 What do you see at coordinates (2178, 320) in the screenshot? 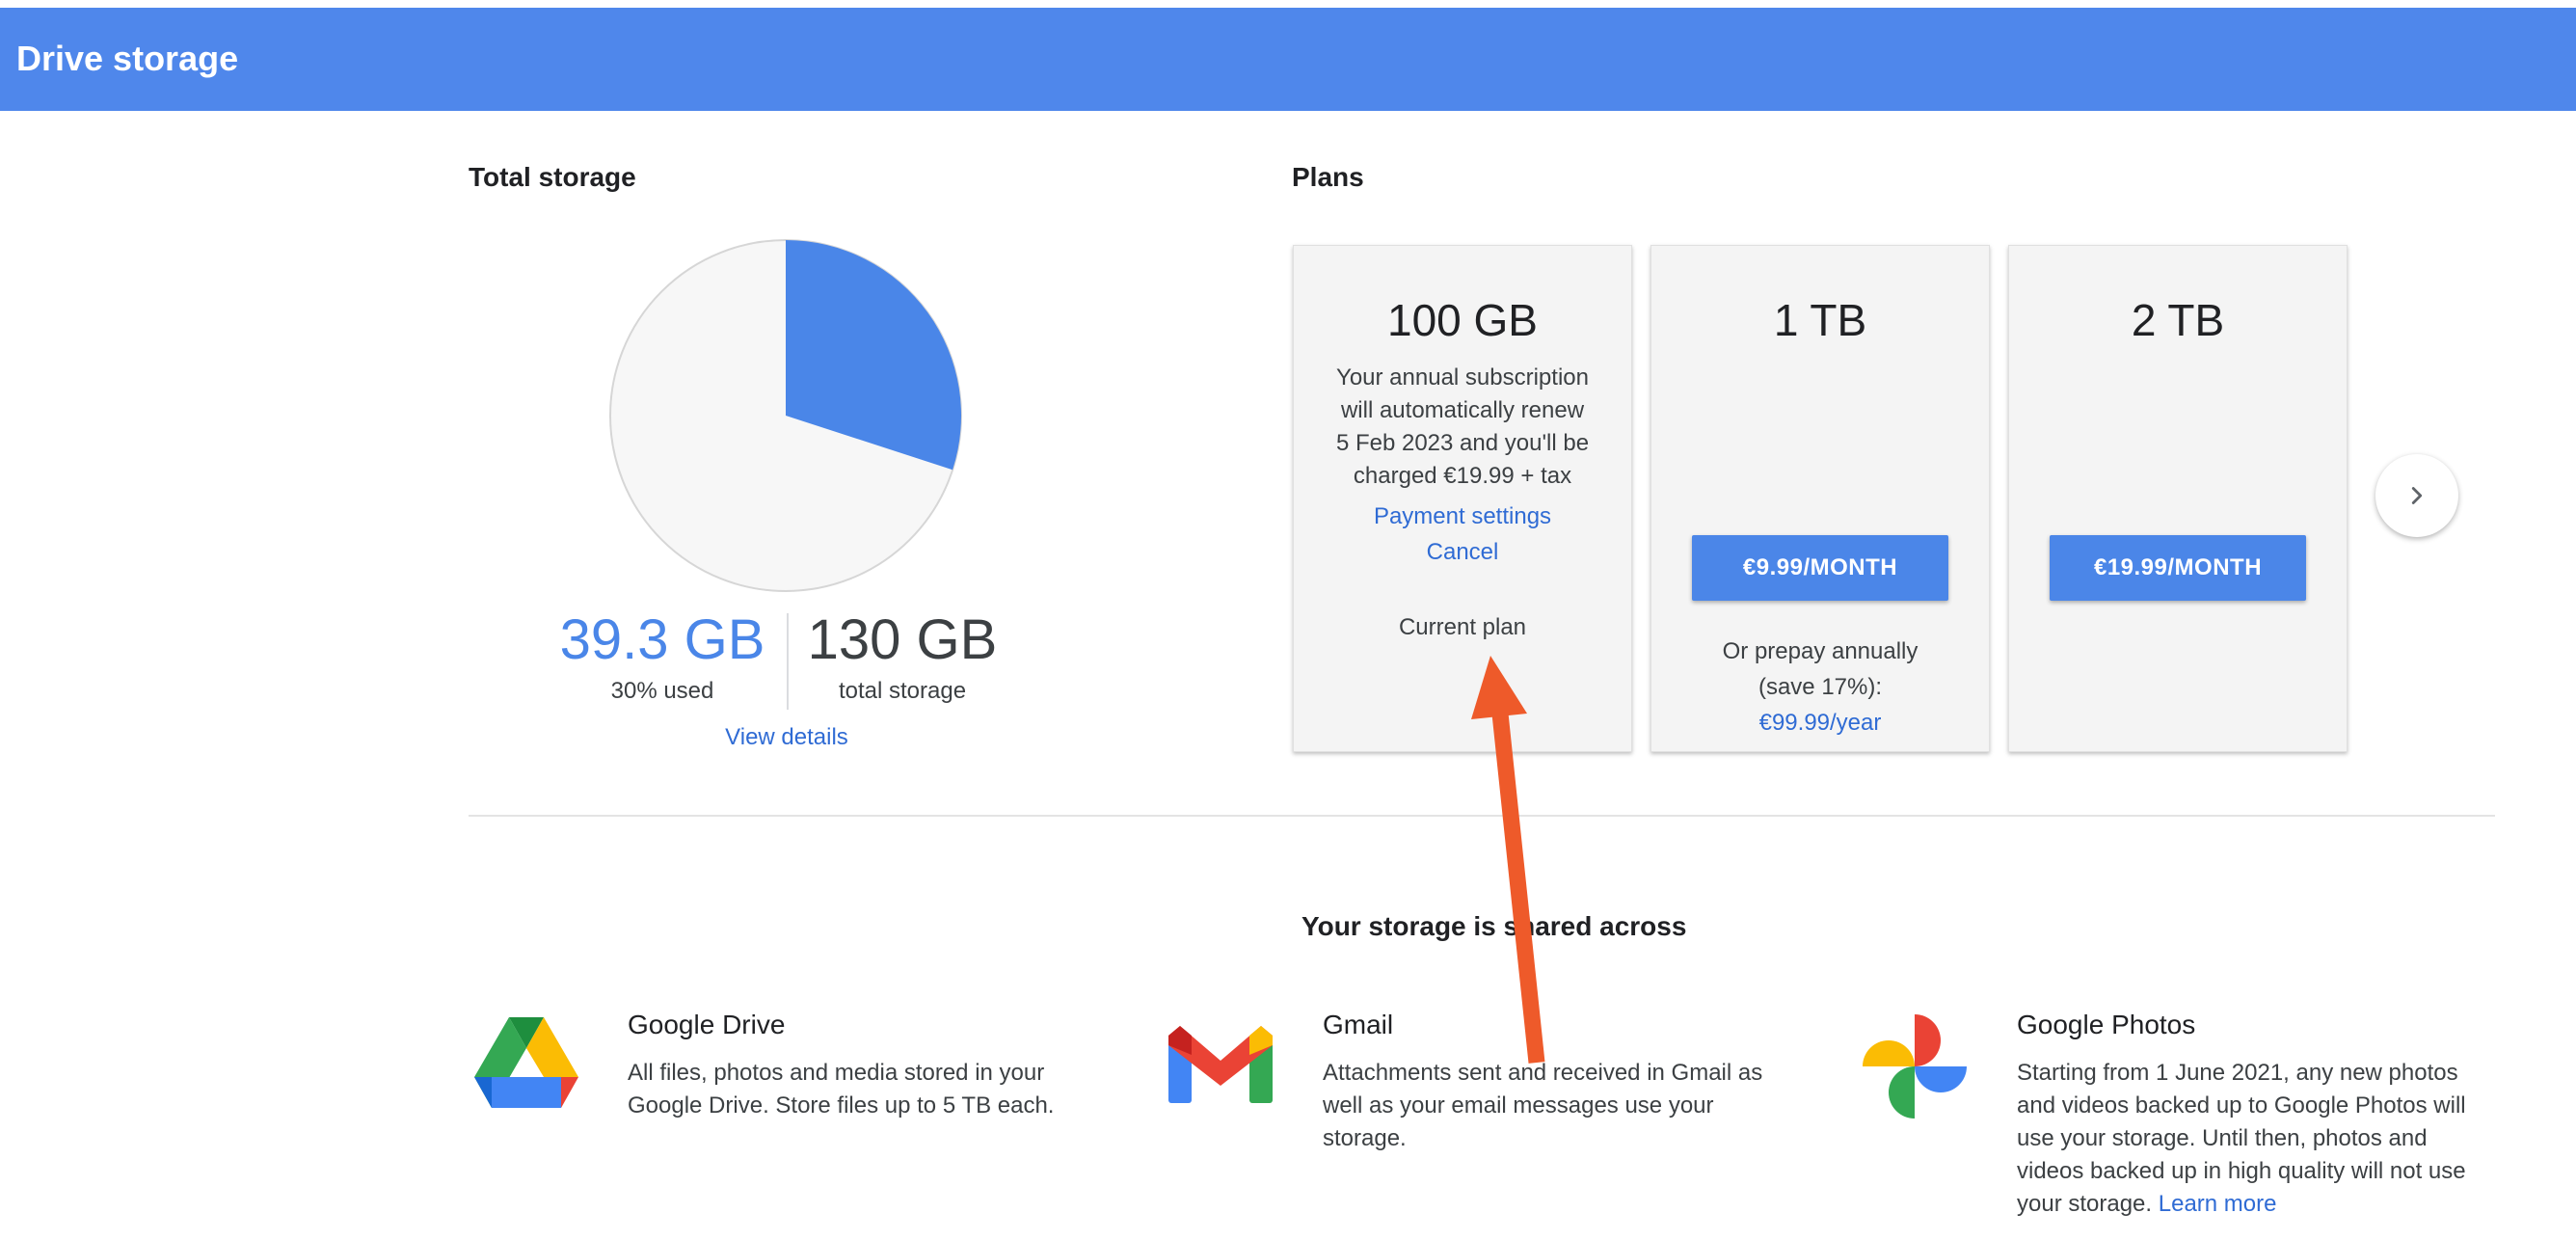
I see `plan-size: 2 TB` at bounding box center [2178, 320].